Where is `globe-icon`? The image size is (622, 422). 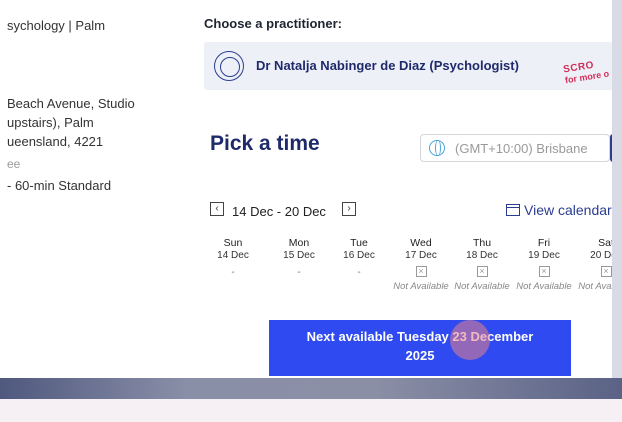
globe-icon is located at coordinates (437, 148).